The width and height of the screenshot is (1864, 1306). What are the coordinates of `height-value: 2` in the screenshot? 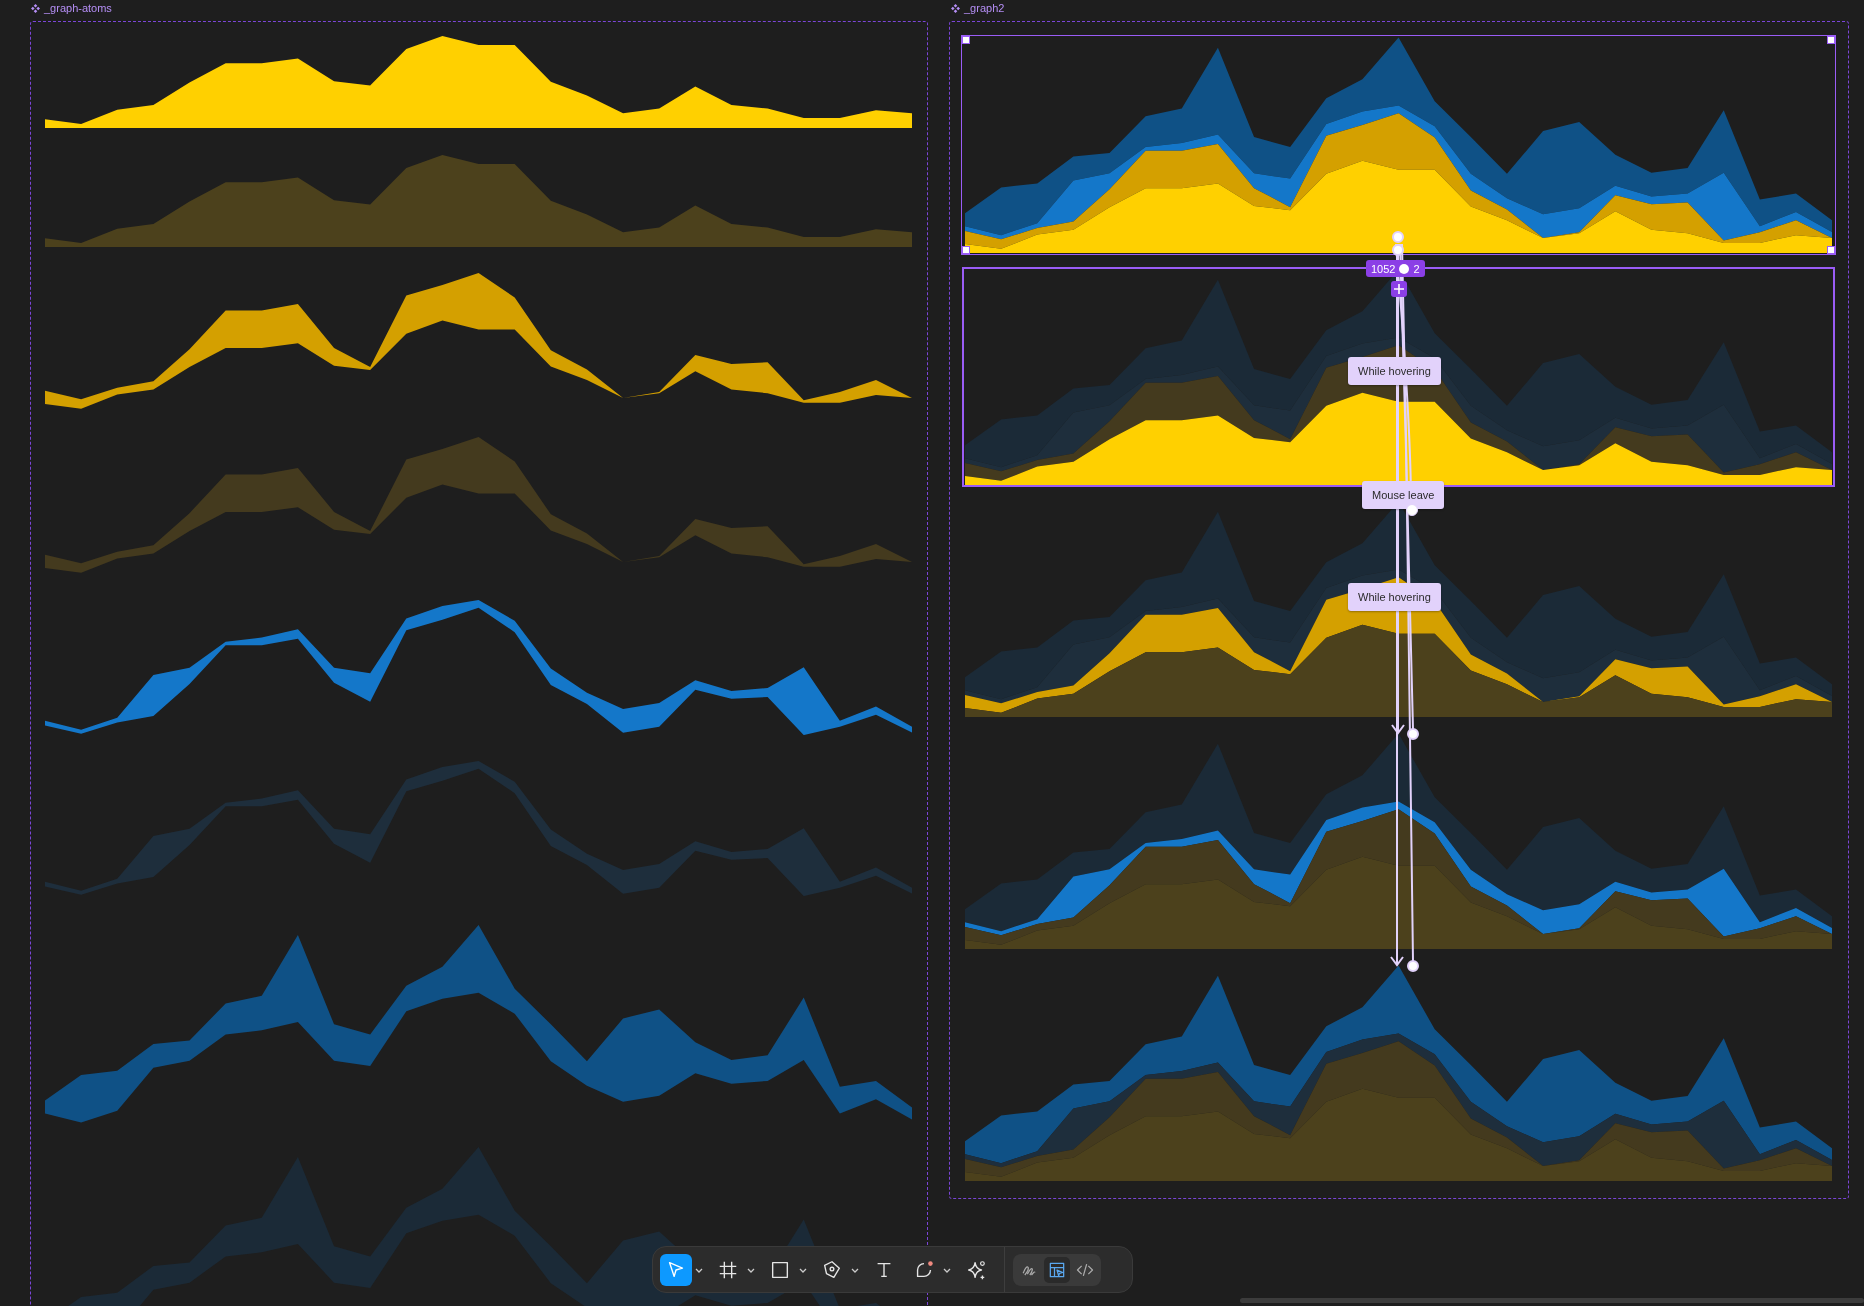 It's located at (1416, 268).